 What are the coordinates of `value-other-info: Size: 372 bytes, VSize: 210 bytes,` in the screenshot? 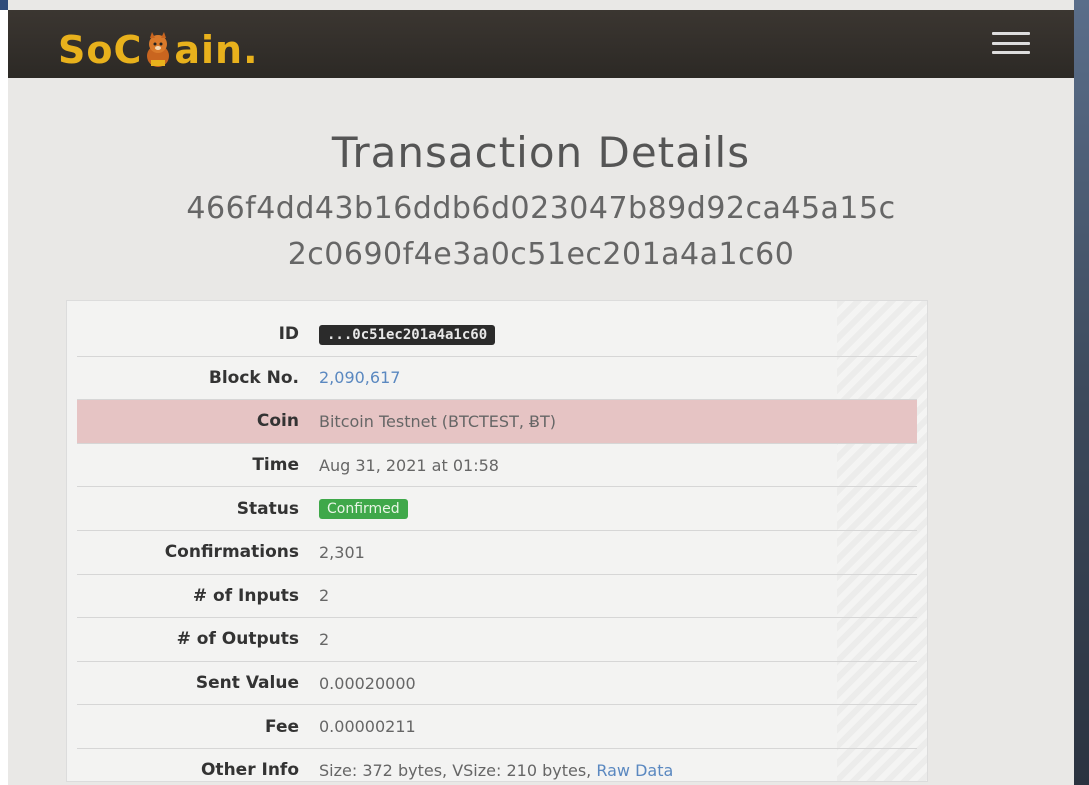 It's located at (455, 770).